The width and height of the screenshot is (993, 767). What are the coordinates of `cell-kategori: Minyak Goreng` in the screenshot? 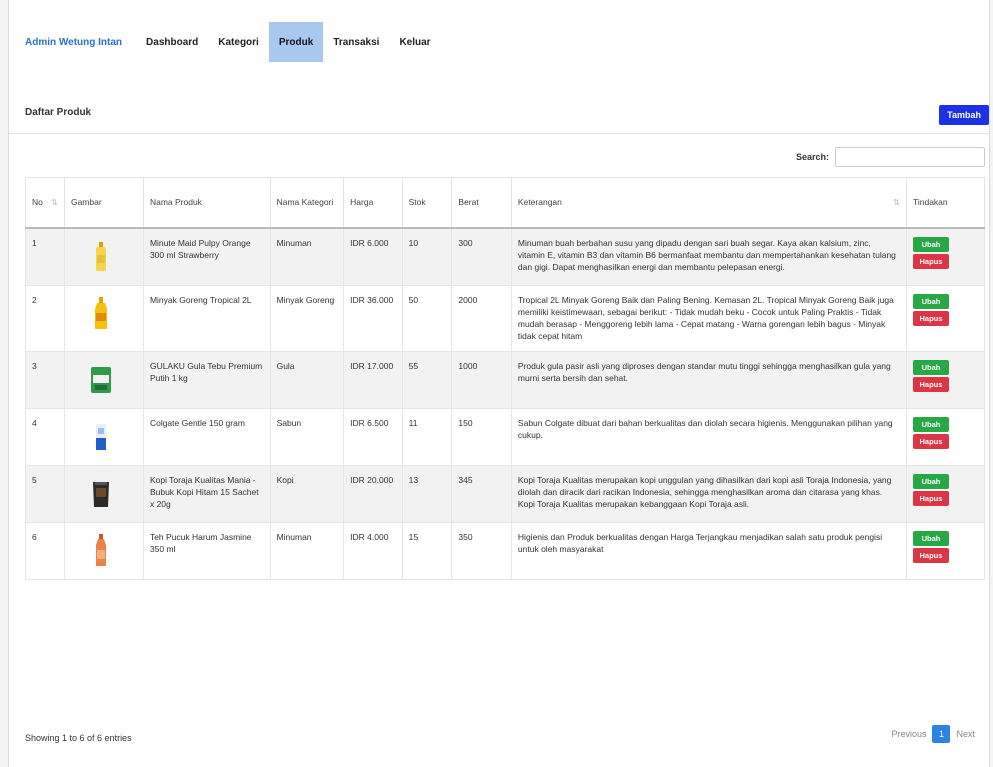 It's located at (307, 318).